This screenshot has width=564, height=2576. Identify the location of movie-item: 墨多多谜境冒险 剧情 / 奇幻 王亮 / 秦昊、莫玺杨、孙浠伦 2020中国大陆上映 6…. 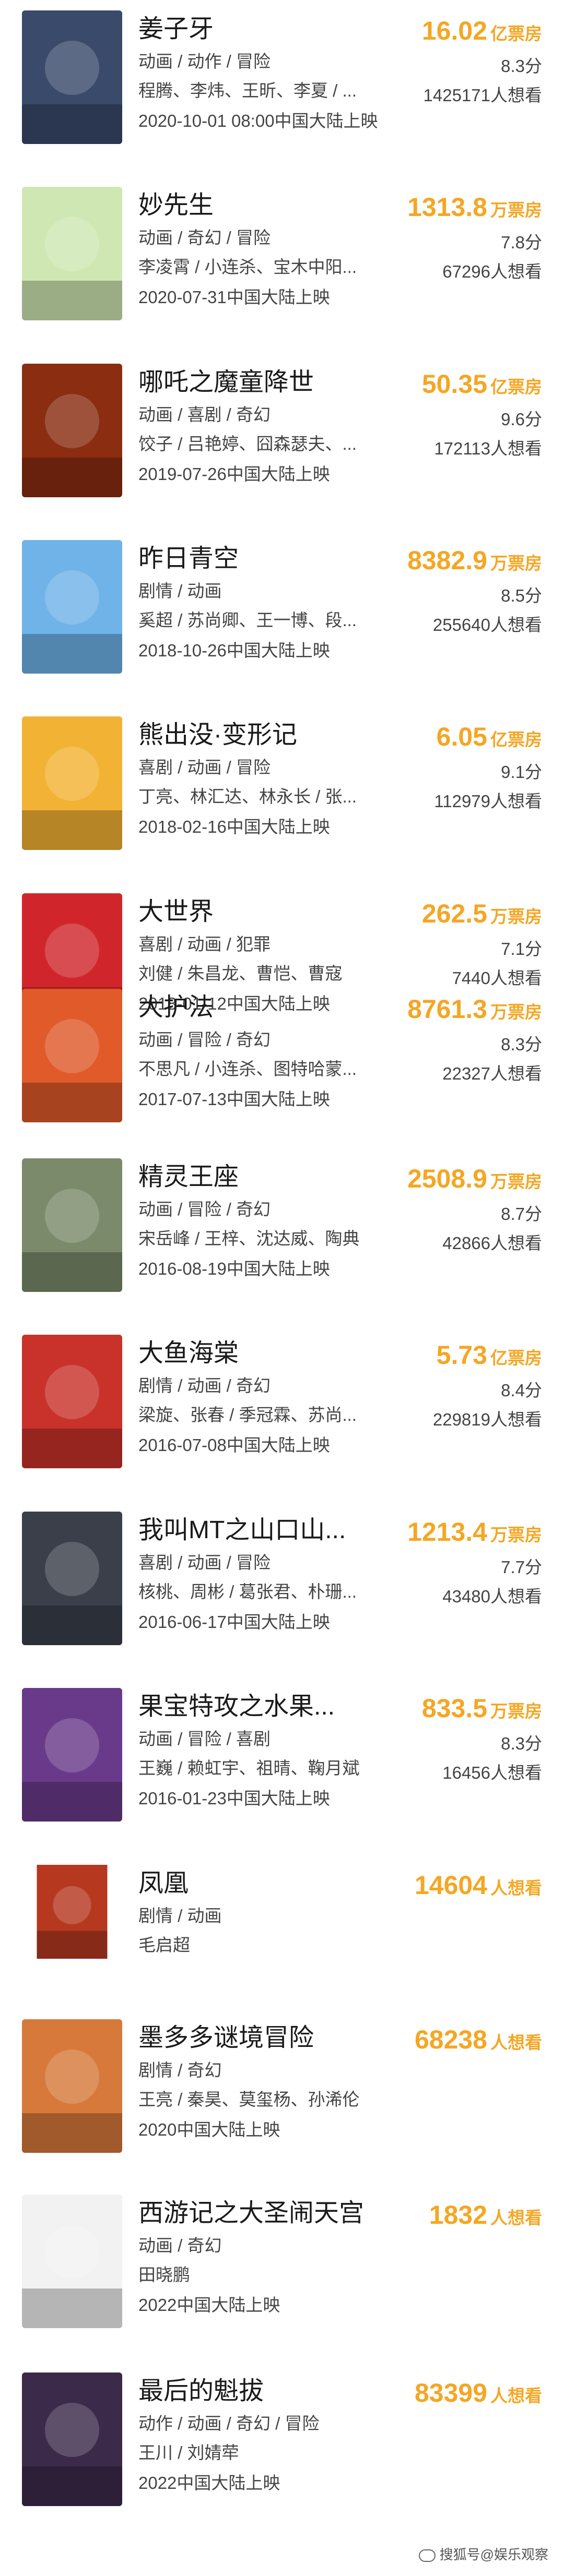
(282, 2087).